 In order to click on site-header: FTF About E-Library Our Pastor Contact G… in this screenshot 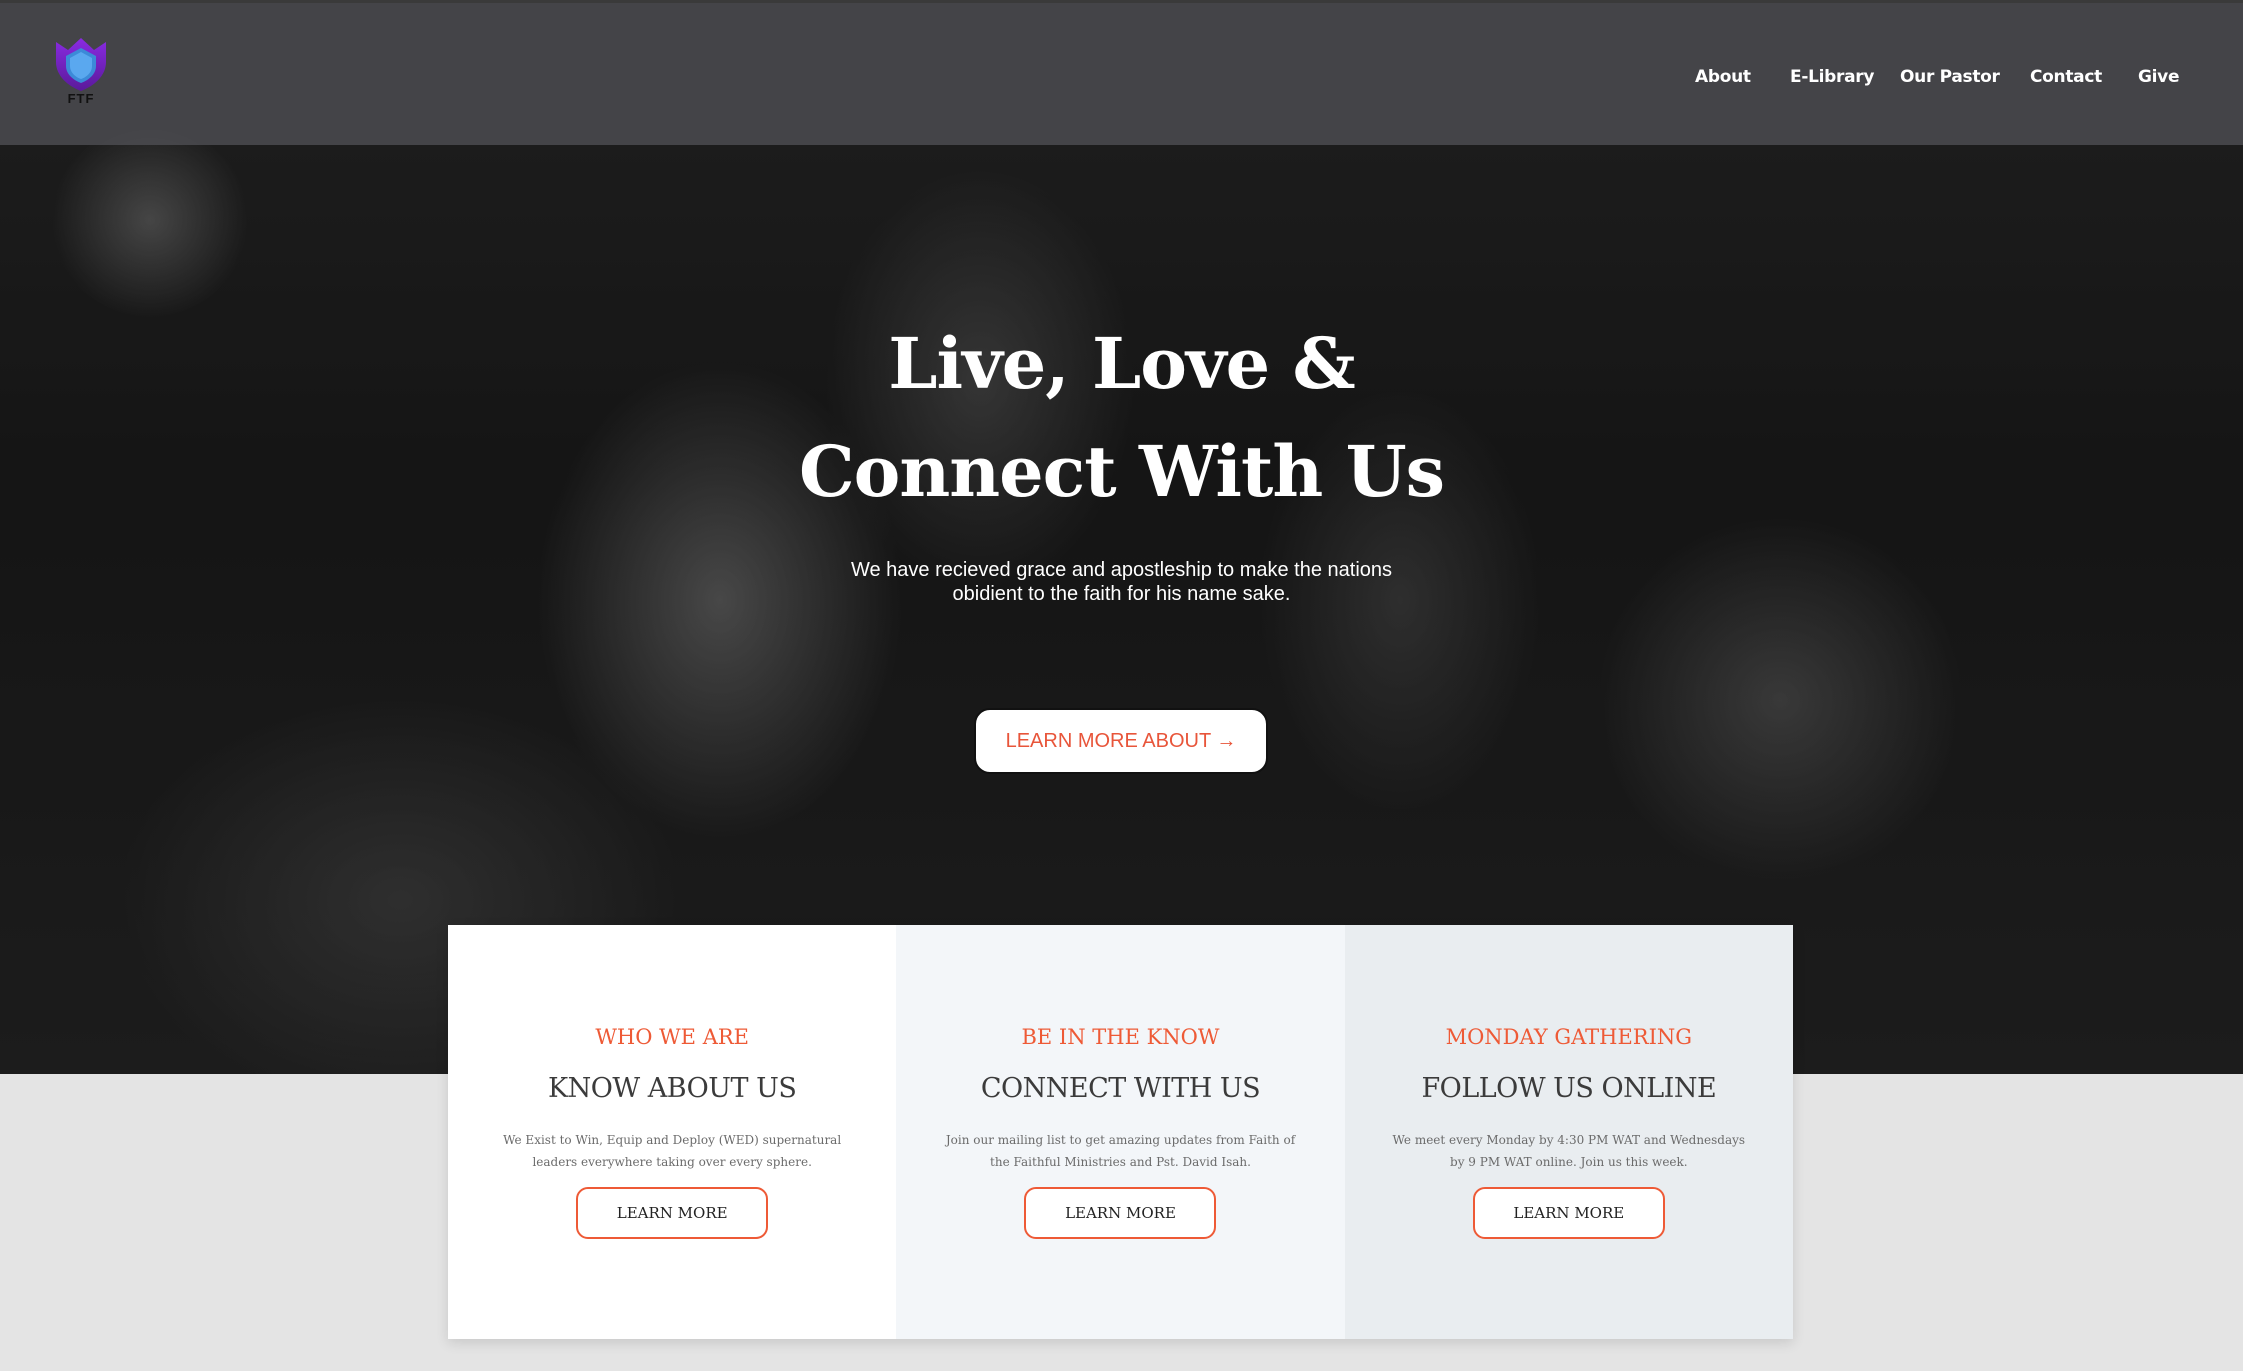, I will do `click(1121, 72)`.